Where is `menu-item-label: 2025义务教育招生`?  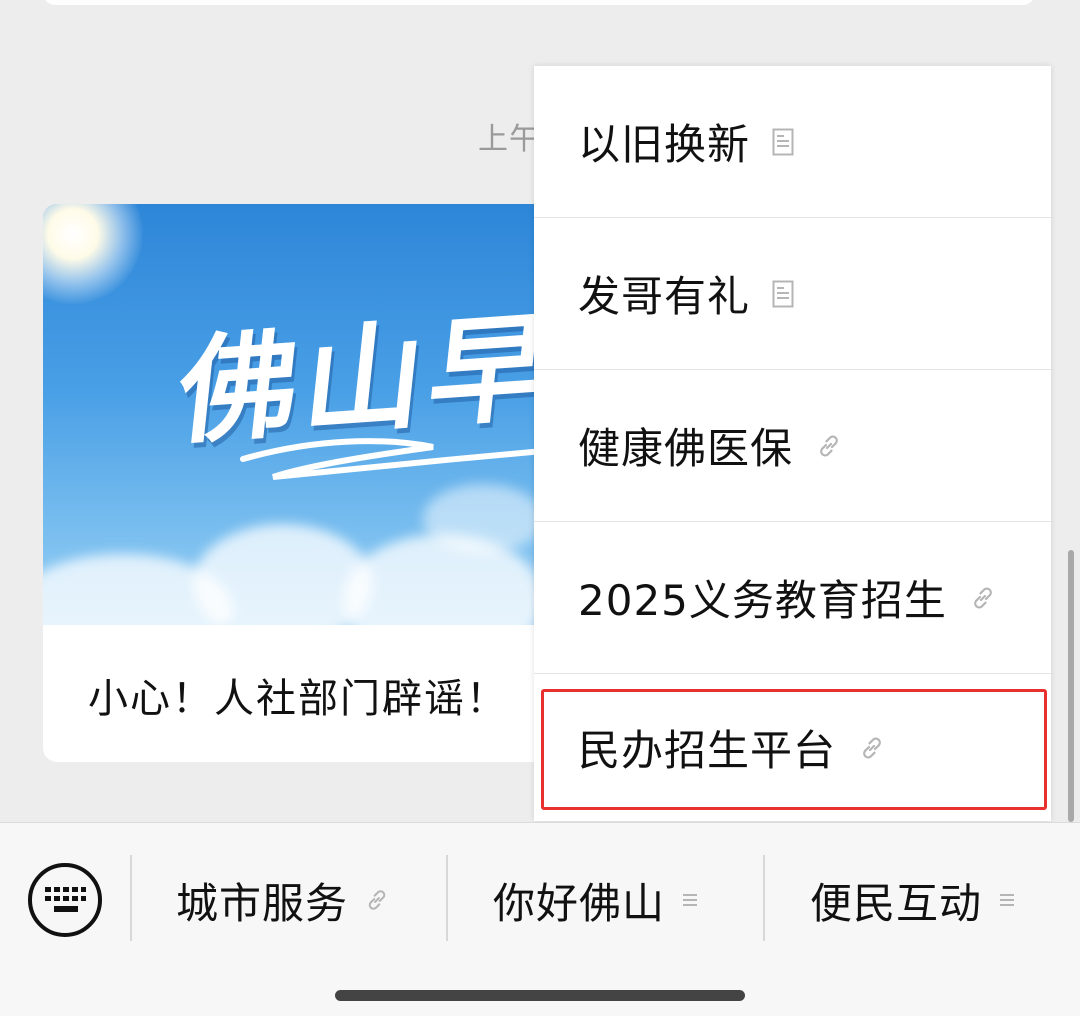 menu-item-label: 2025义务教育招生 is located at coordinates (762, 600).